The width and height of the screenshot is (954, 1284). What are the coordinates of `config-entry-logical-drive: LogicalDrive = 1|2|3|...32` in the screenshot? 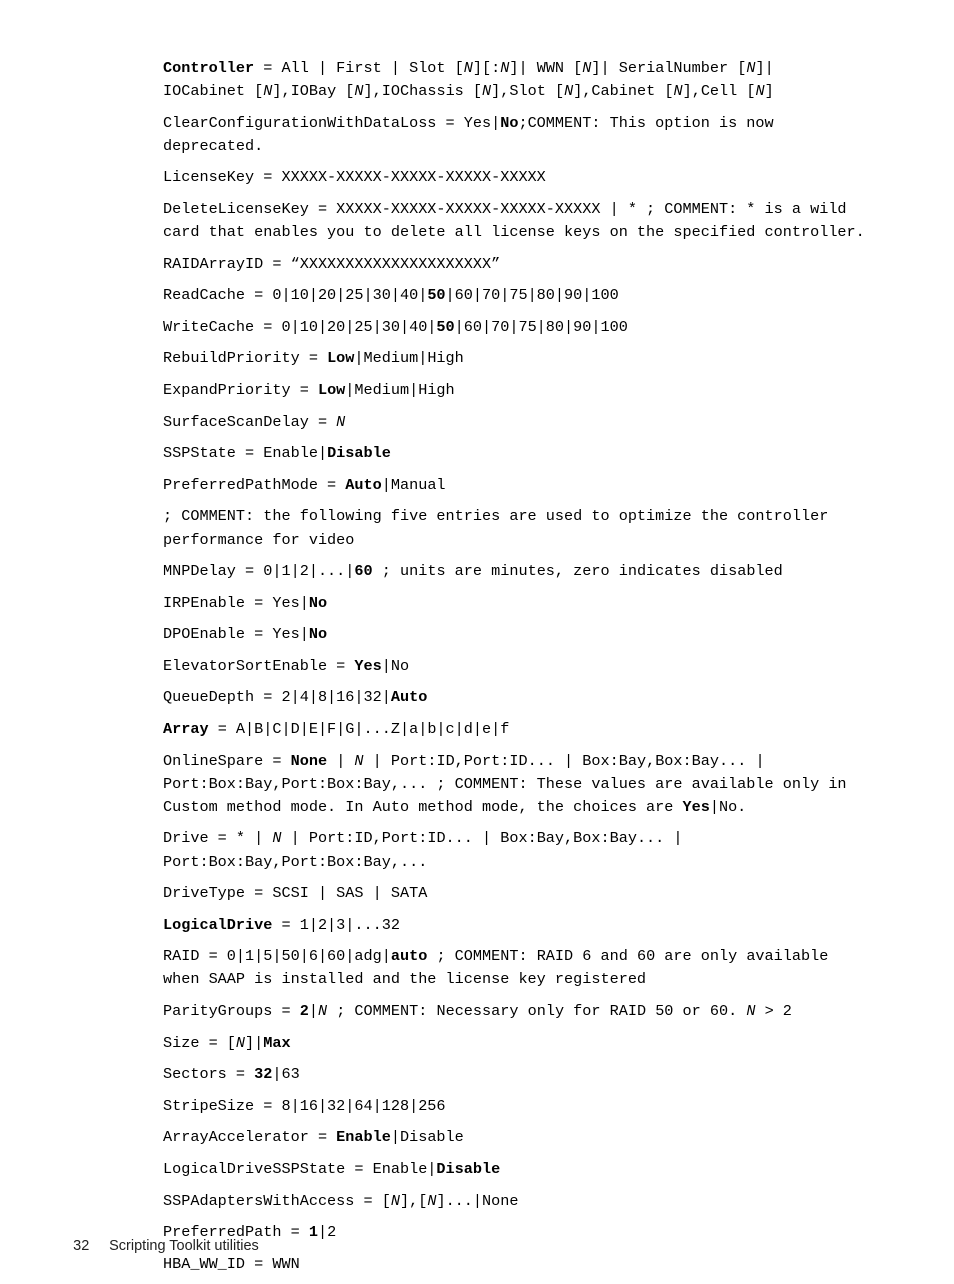 It's located at (281, 924).